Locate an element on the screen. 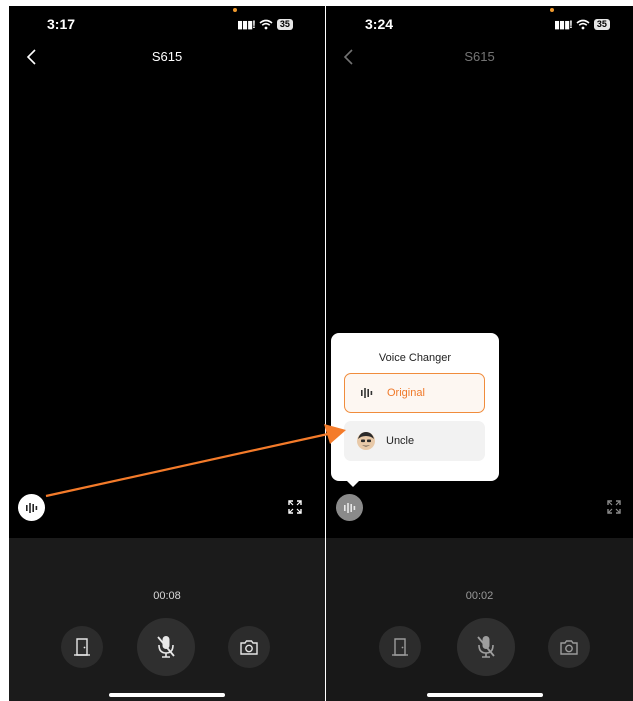 This screenshot has width=633, height=701. call-control-panel: 00:08 is located at coordinates (167, 619).